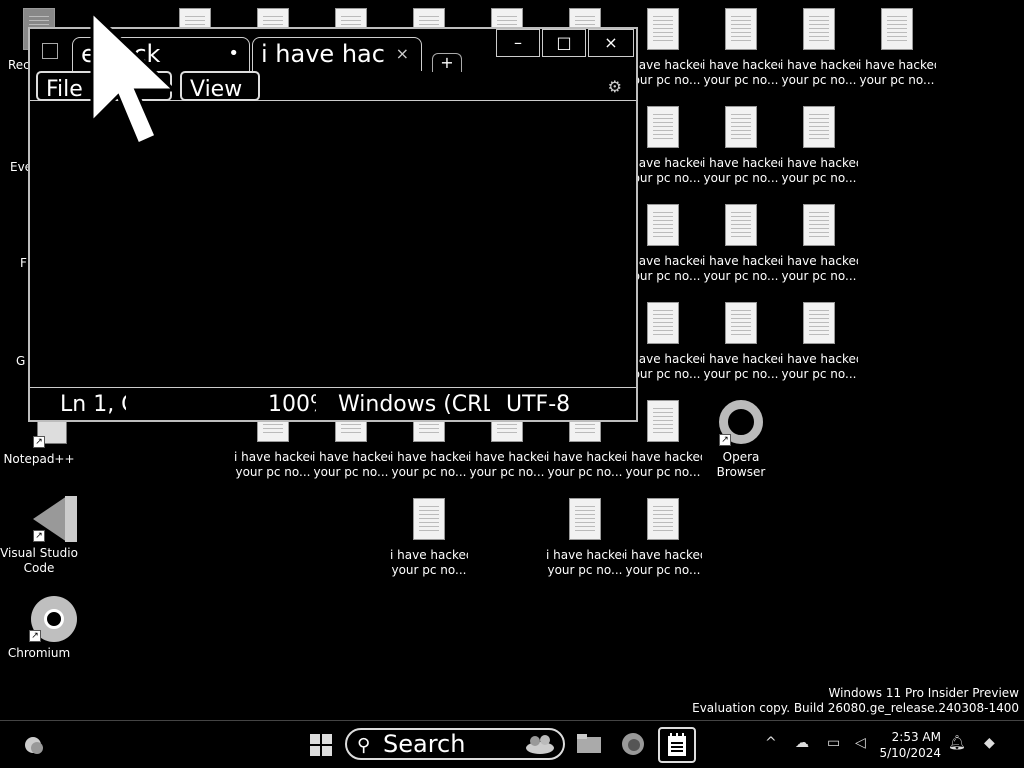 This screenshot has width=1024, height=768. Describe the element at coordinates (424, 744) in the screenshot. I see `search-label: Search` at that location.